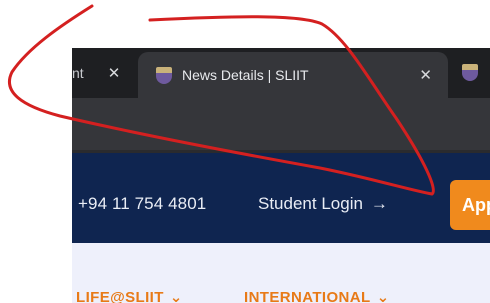 The image size is (490, 303). Describe the element at coordinates (379, 203) in the screenshot. I see `arrow-right-icon: →` at that location.